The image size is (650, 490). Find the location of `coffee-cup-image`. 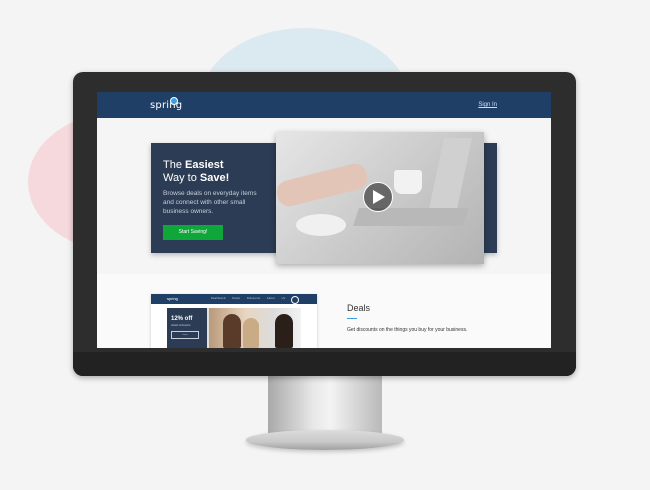

coffee-cup-image is located at coordinates (408, 182).